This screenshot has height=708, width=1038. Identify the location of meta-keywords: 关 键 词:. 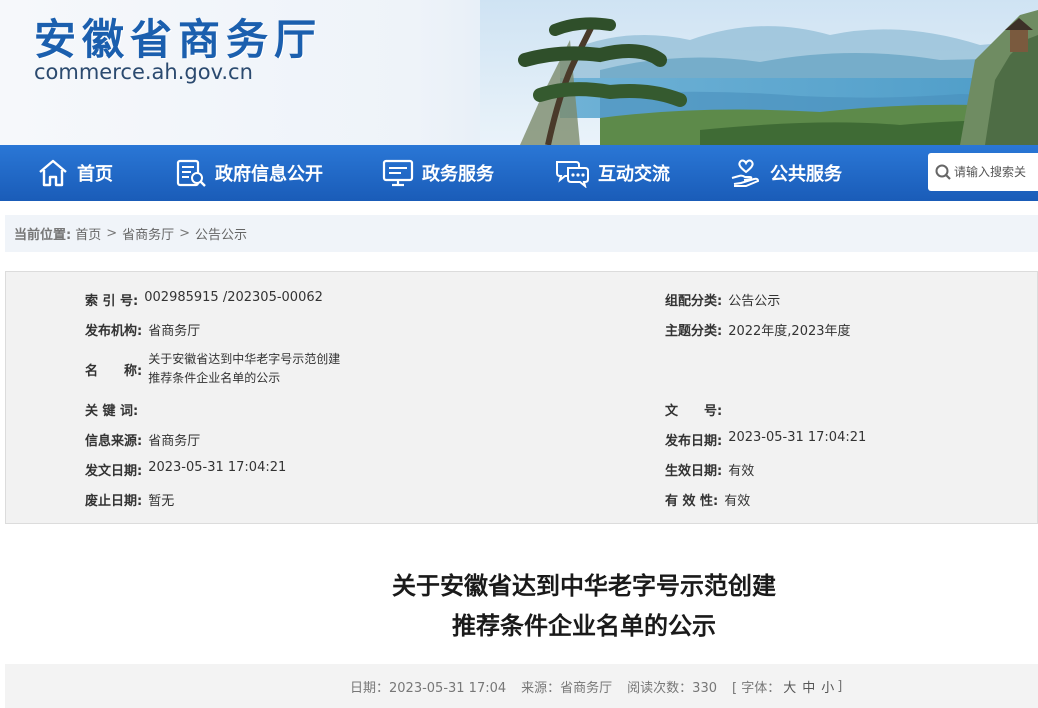
(114, 409).